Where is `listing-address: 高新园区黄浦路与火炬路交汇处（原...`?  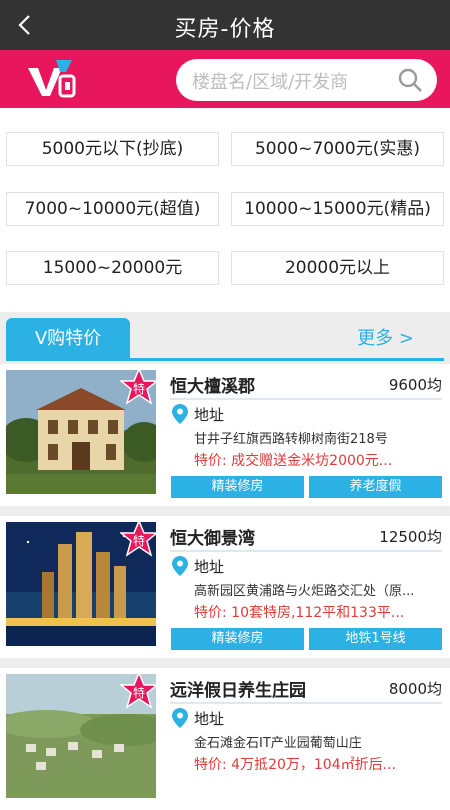
listing-address: 高新园区黄浦路与火炬路交汇处（原... is located at coordinates (304, 591).